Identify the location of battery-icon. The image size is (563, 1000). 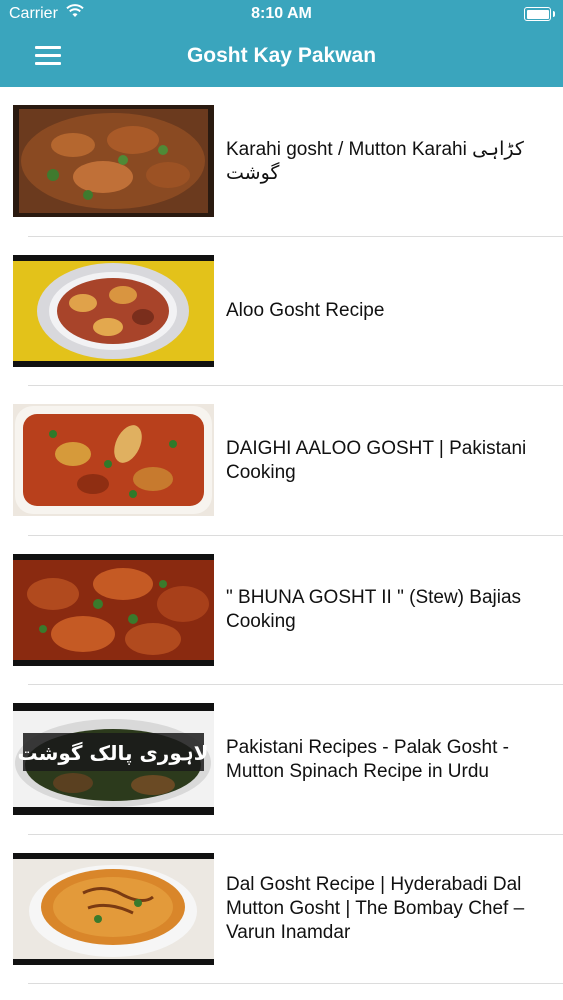
(539, 14).